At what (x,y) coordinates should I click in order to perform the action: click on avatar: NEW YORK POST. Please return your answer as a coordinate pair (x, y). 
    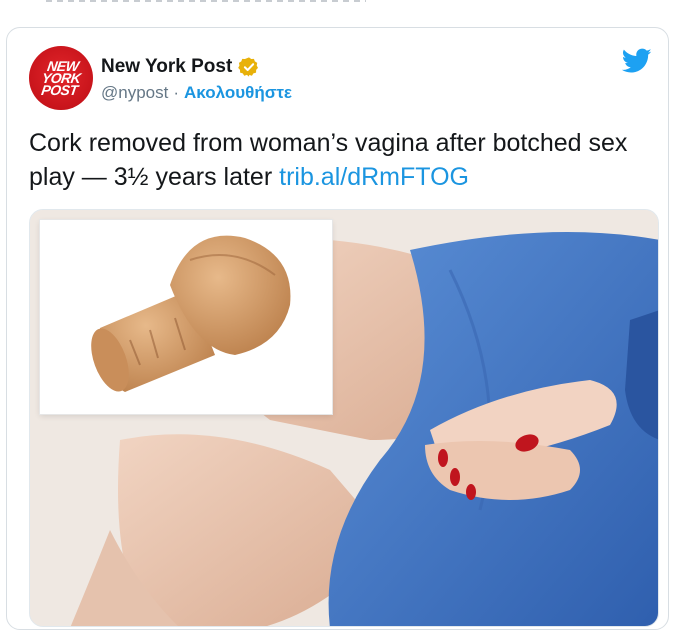
    Looking at the image, I should click on (61, 78).